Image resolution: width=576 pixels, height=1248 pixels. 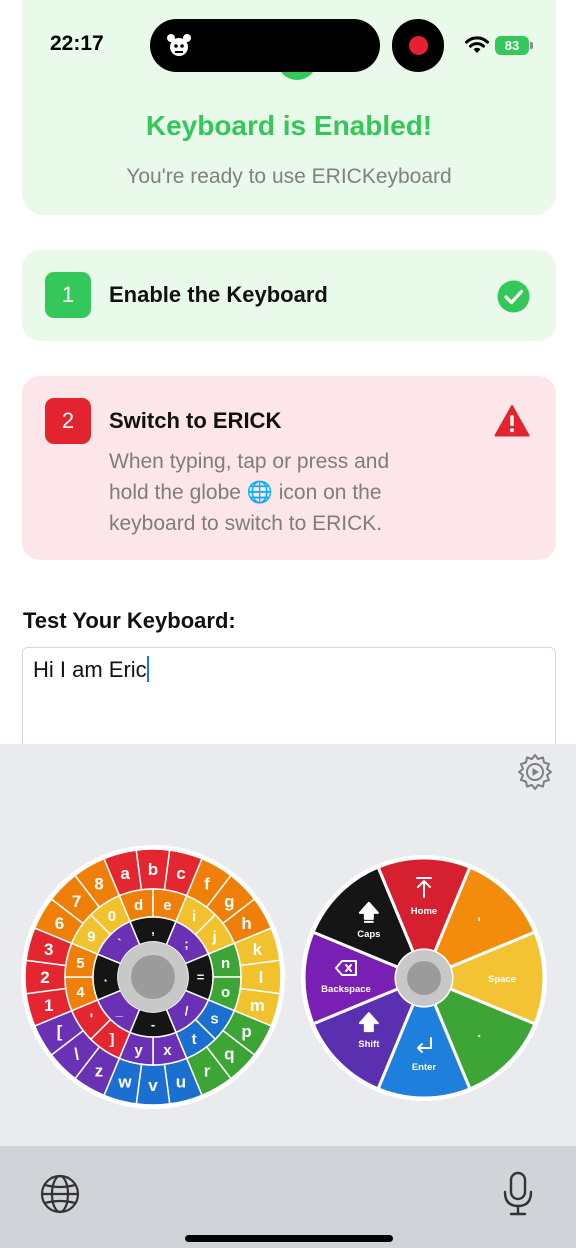 I want to click on inner-ring-label: /, so click(x=187, y=1010).